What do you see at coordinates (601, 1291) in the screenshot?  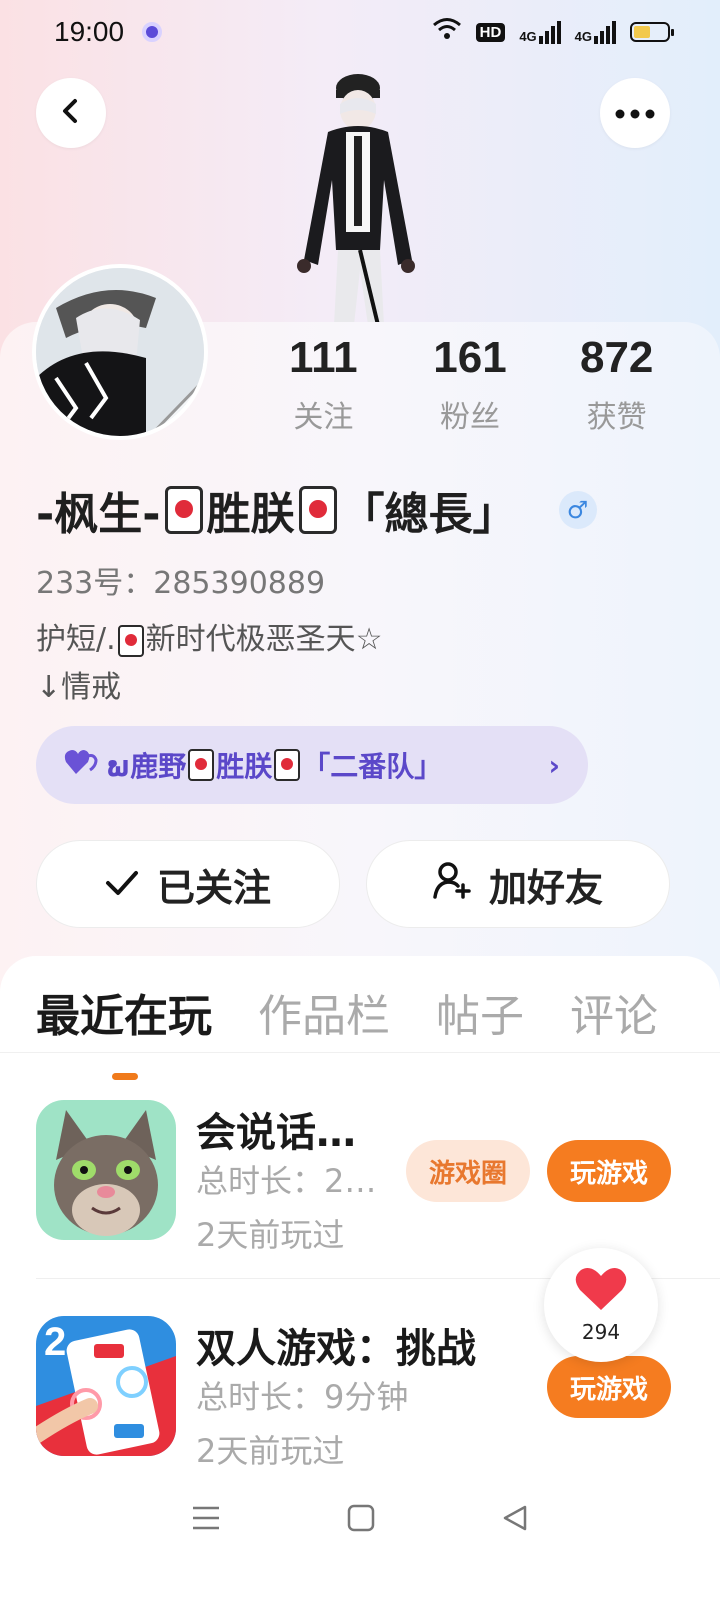 I see `heart-icon` at bounding box center [601, 1291].